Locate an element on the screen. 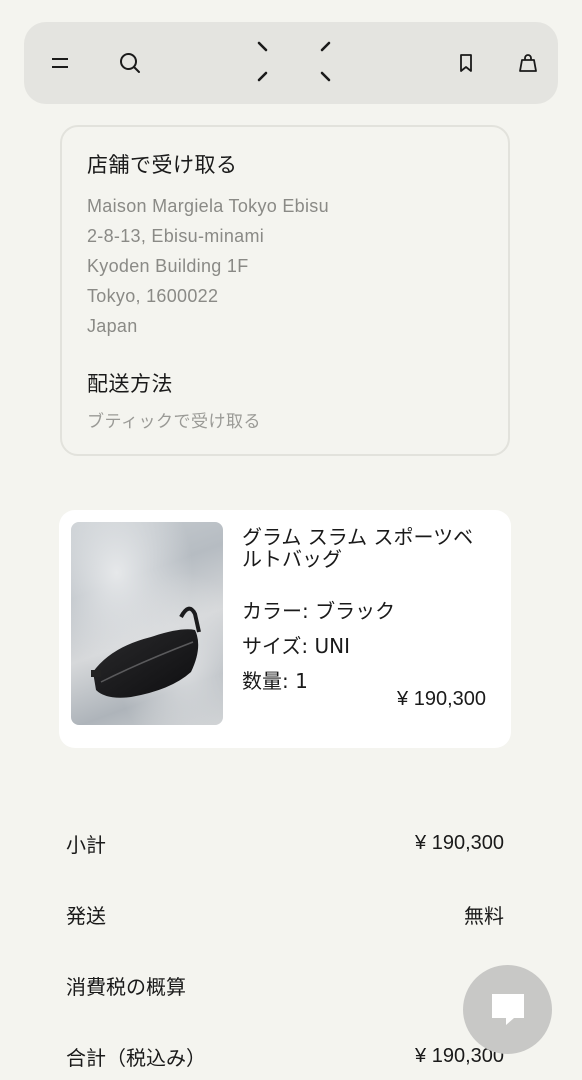 The image size is (582, 1080). summary-row-tax: 消費税の概算 合 is located at coordinates (285, 985).